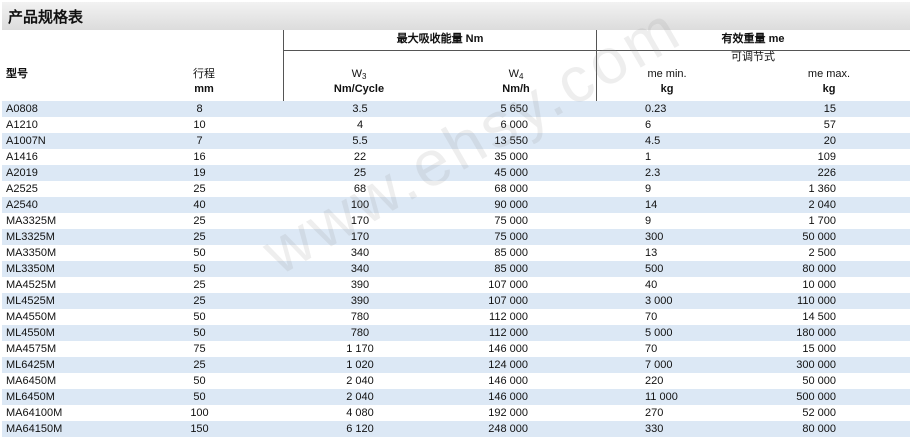 This screenshot has width=912, height=441. I want to click on table-row: MA64100M 100 4 080 192 000 270 52 000, so click(456, 413).